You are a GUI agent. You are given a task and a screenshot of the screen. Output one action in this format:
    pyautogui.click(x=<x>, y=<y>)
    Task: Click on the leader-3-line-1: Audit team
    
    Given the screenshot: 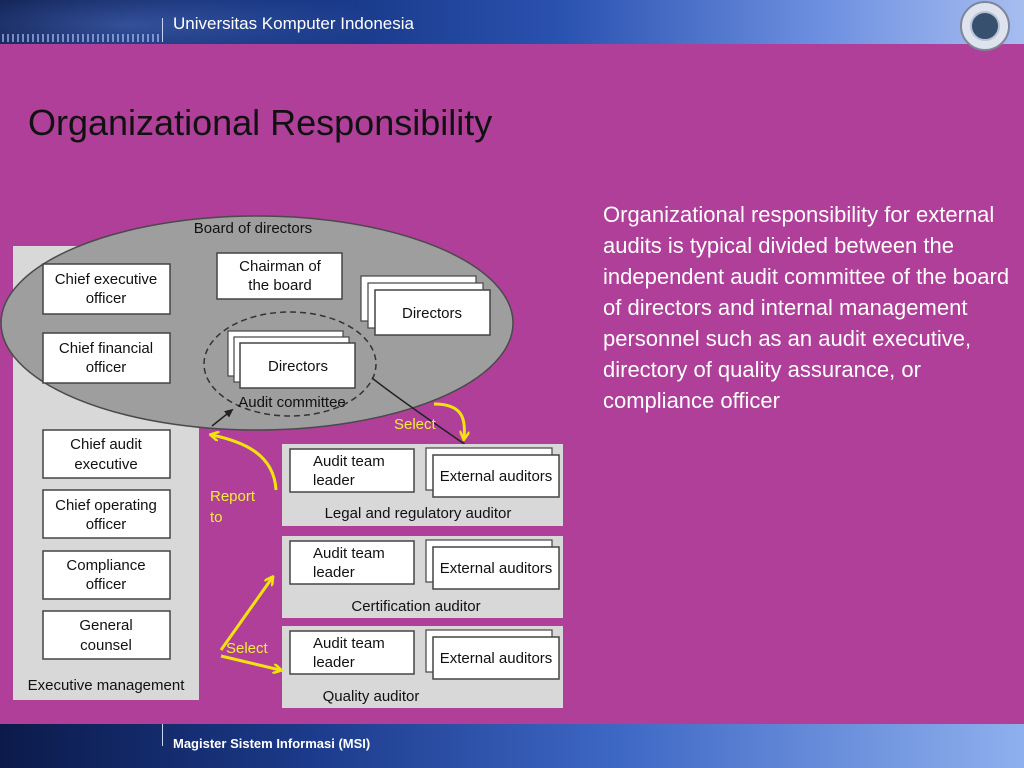 What is the action you would take?
    pyautogui.click(x=349, y=643)
    